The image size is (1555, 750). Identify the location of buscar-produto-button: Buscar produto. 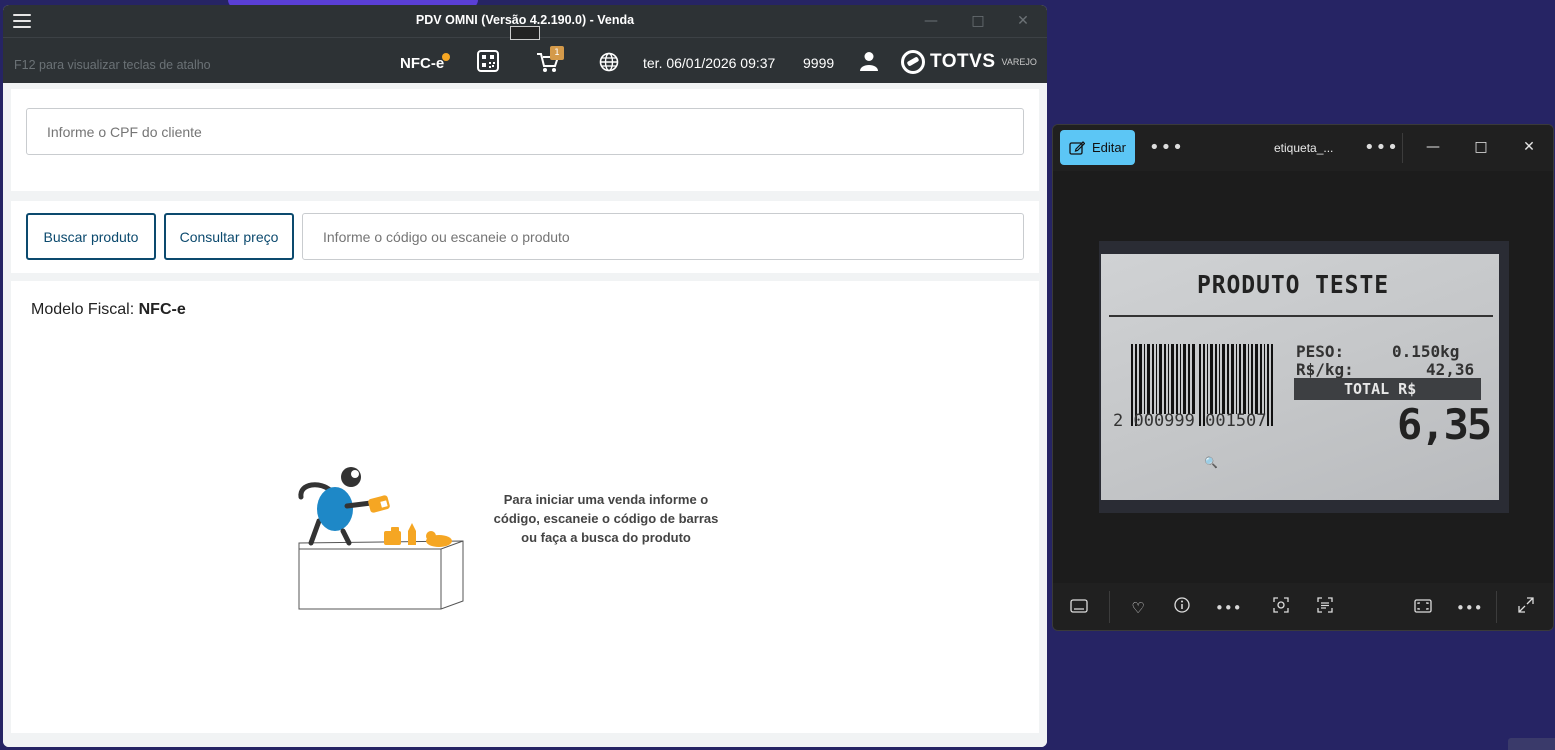
(91, 236).